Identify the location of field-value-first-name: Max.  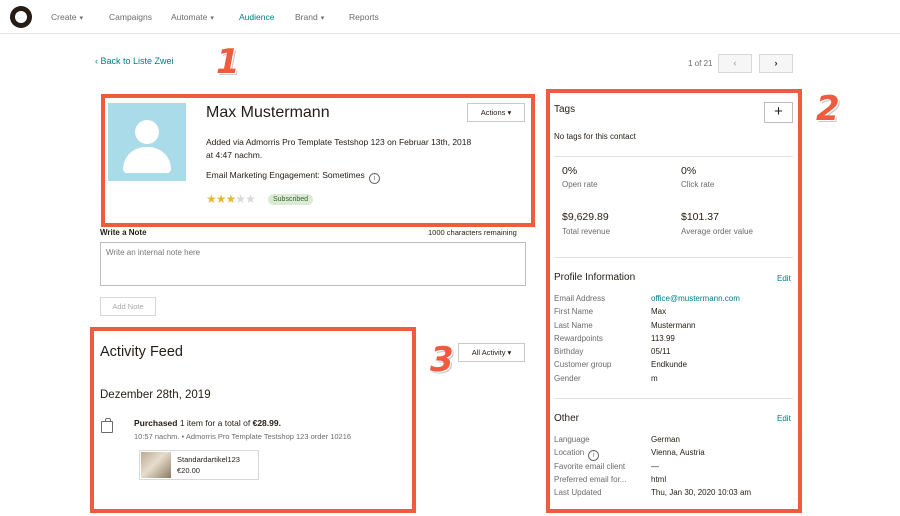
(659, 311).